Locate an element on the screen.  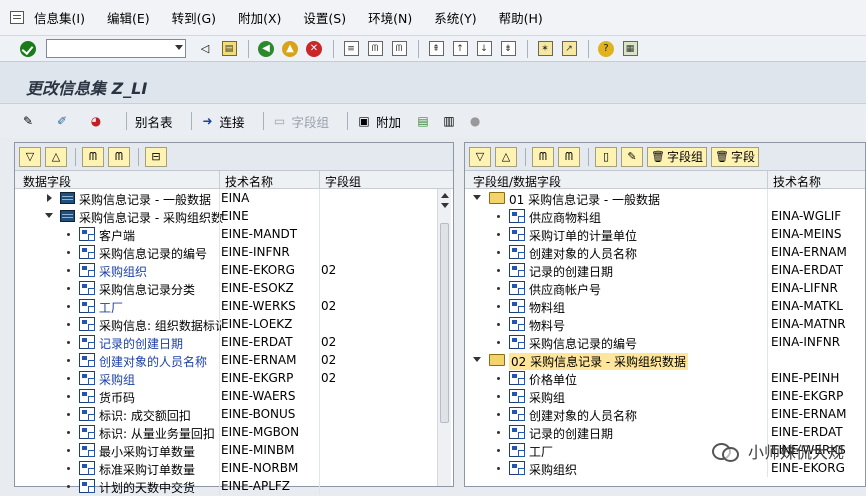
find-icon: ᗰ is located at coordinates (375, 49).